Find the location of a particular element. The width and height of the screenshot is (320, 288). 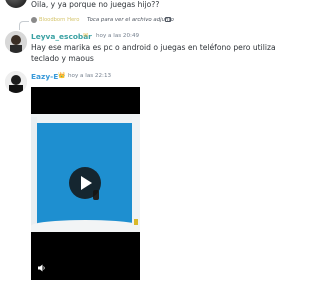

timestamp: hoy a las 22:13 is located at coordinates (90, 76).